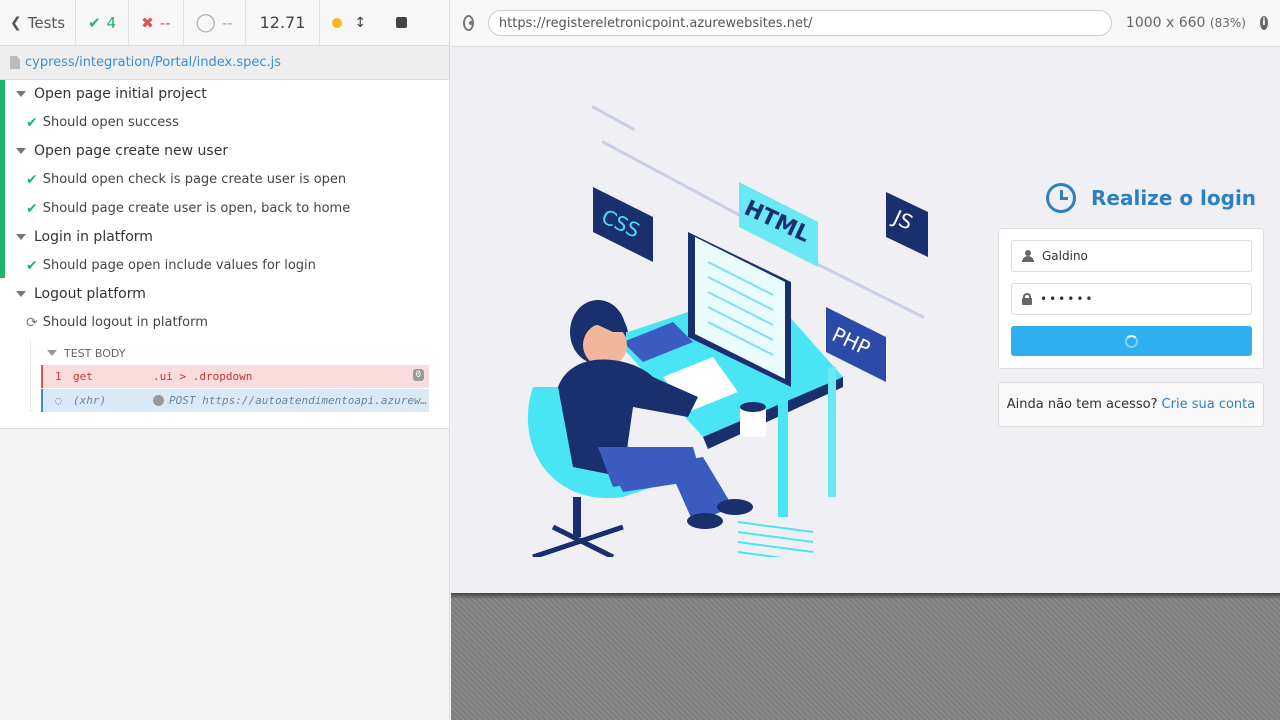 The image size is (1280, 720). Describe the element at coordinates (16, 22) in the screenshot. I see `chevron-left-icon: ❮` at that location.